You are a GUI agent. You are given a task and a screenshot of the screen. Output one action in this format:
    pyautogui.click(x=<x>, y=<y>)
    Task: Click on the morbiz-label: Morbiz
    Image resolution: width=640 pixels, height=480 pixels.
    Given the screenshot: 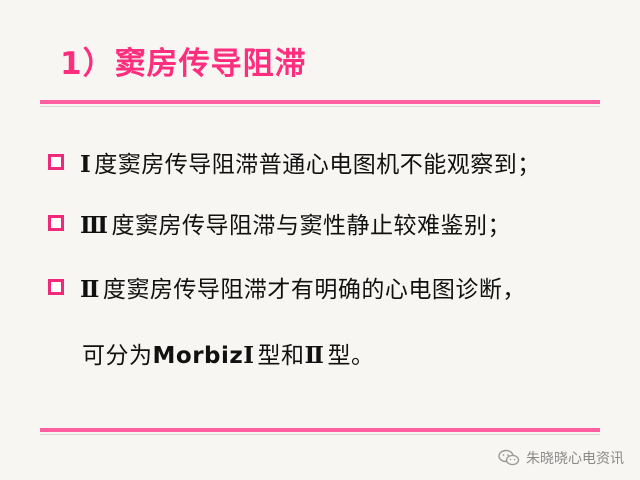 What is the action you would take?
    pyautogui.click(x=198, y=356)
    